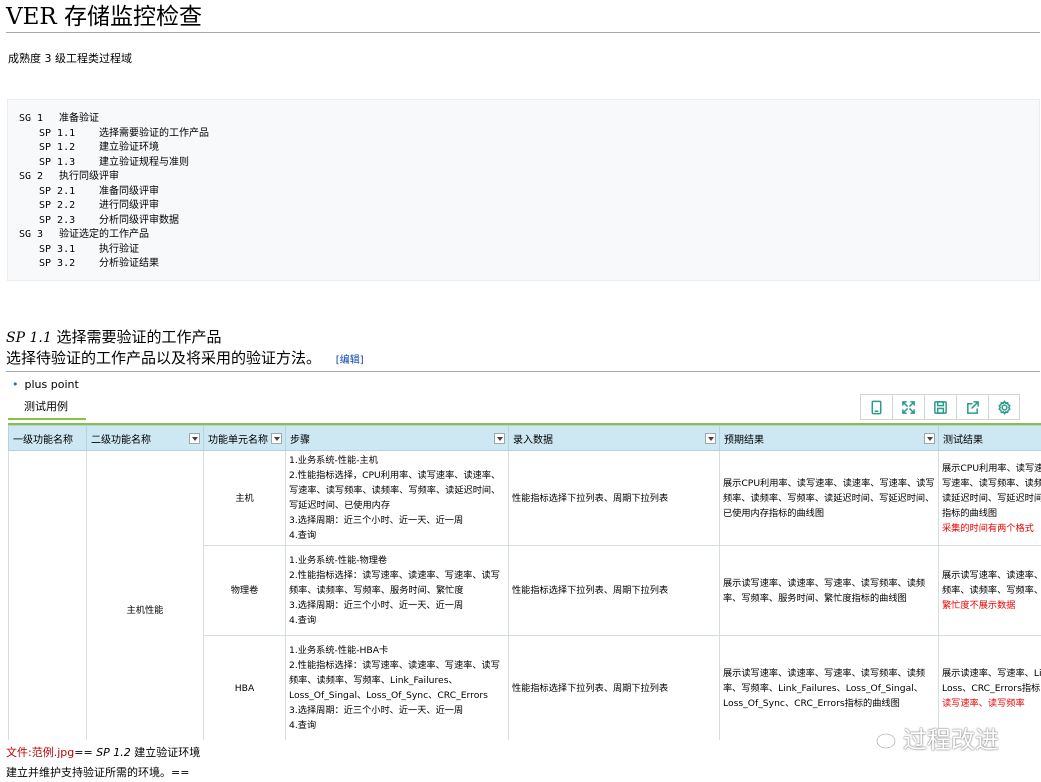 This screenshot has height=782, width=1041. What do you see at coordinates (529, 192) in the screenshot?
I see `outline-sp-item: SP 2.1 准备同级评审` at bounding box center [529, 192].